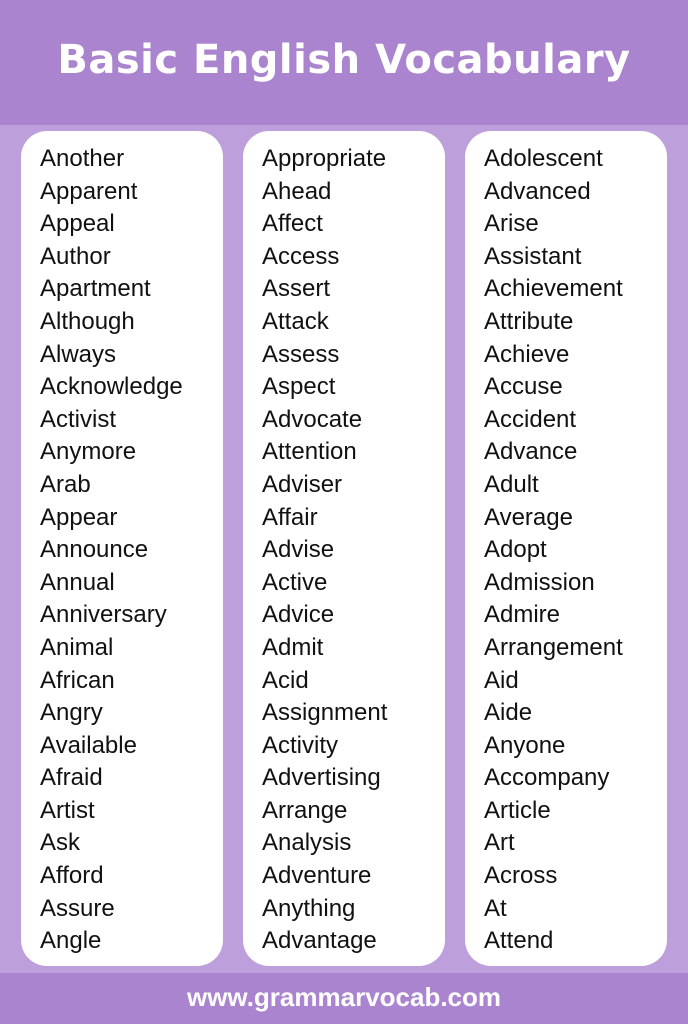 The width and height of the screenshot is (688, 1024). What do you see at coordinates (60, 843) in the screenshot?
I see `vocab-word: Ask` at bounding box center [60, 843].